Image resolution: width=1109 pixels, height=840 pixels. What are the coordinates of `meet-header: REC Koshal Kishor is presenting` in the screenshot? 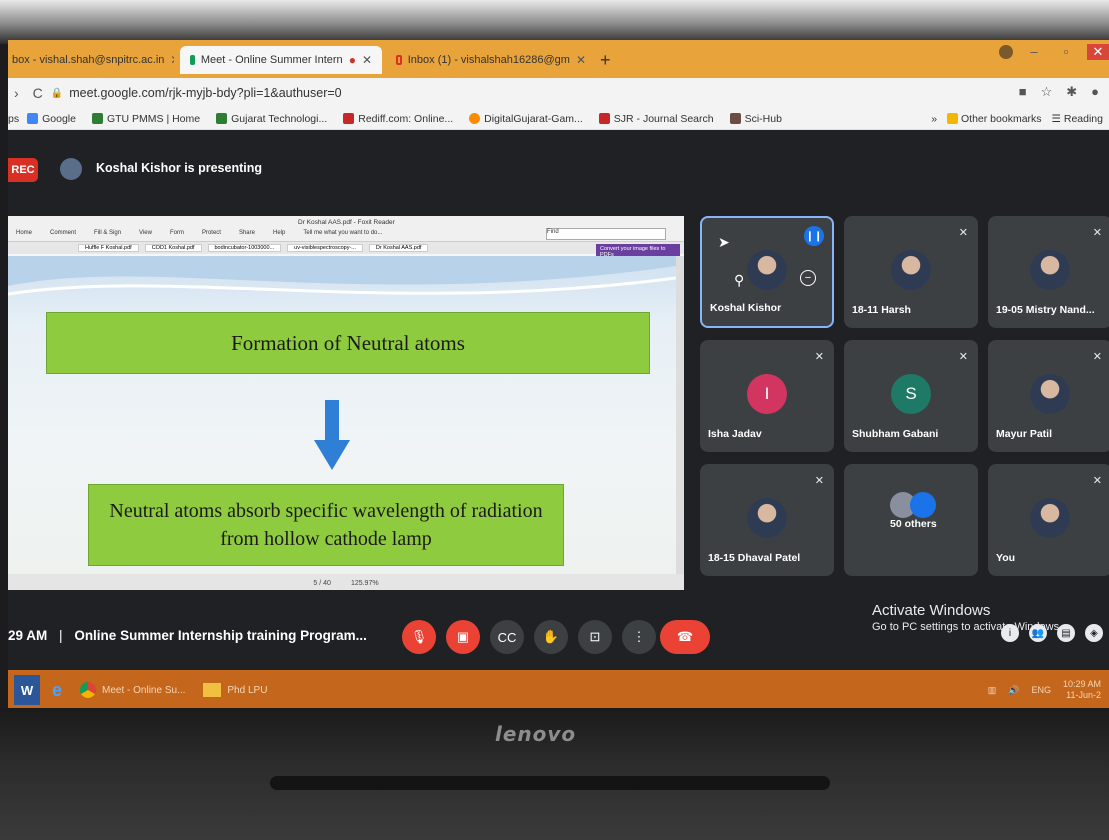 It's located at (558, 168).